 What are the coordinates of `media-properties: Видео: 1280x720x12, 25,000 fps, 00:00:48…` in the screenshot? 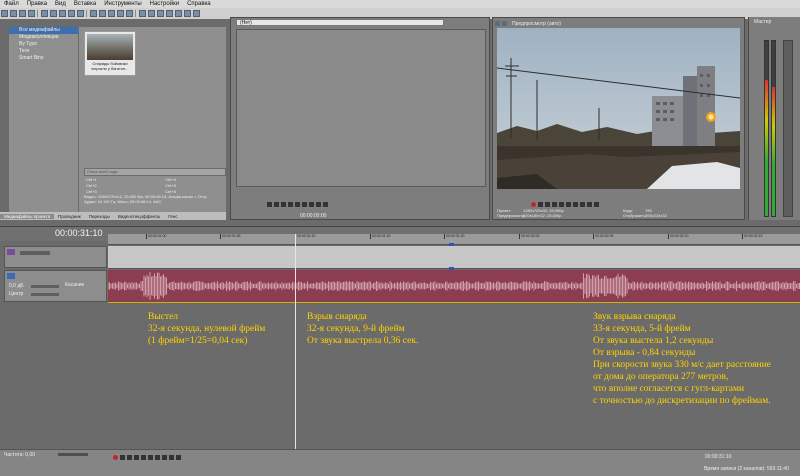 It's located at (155, 199).